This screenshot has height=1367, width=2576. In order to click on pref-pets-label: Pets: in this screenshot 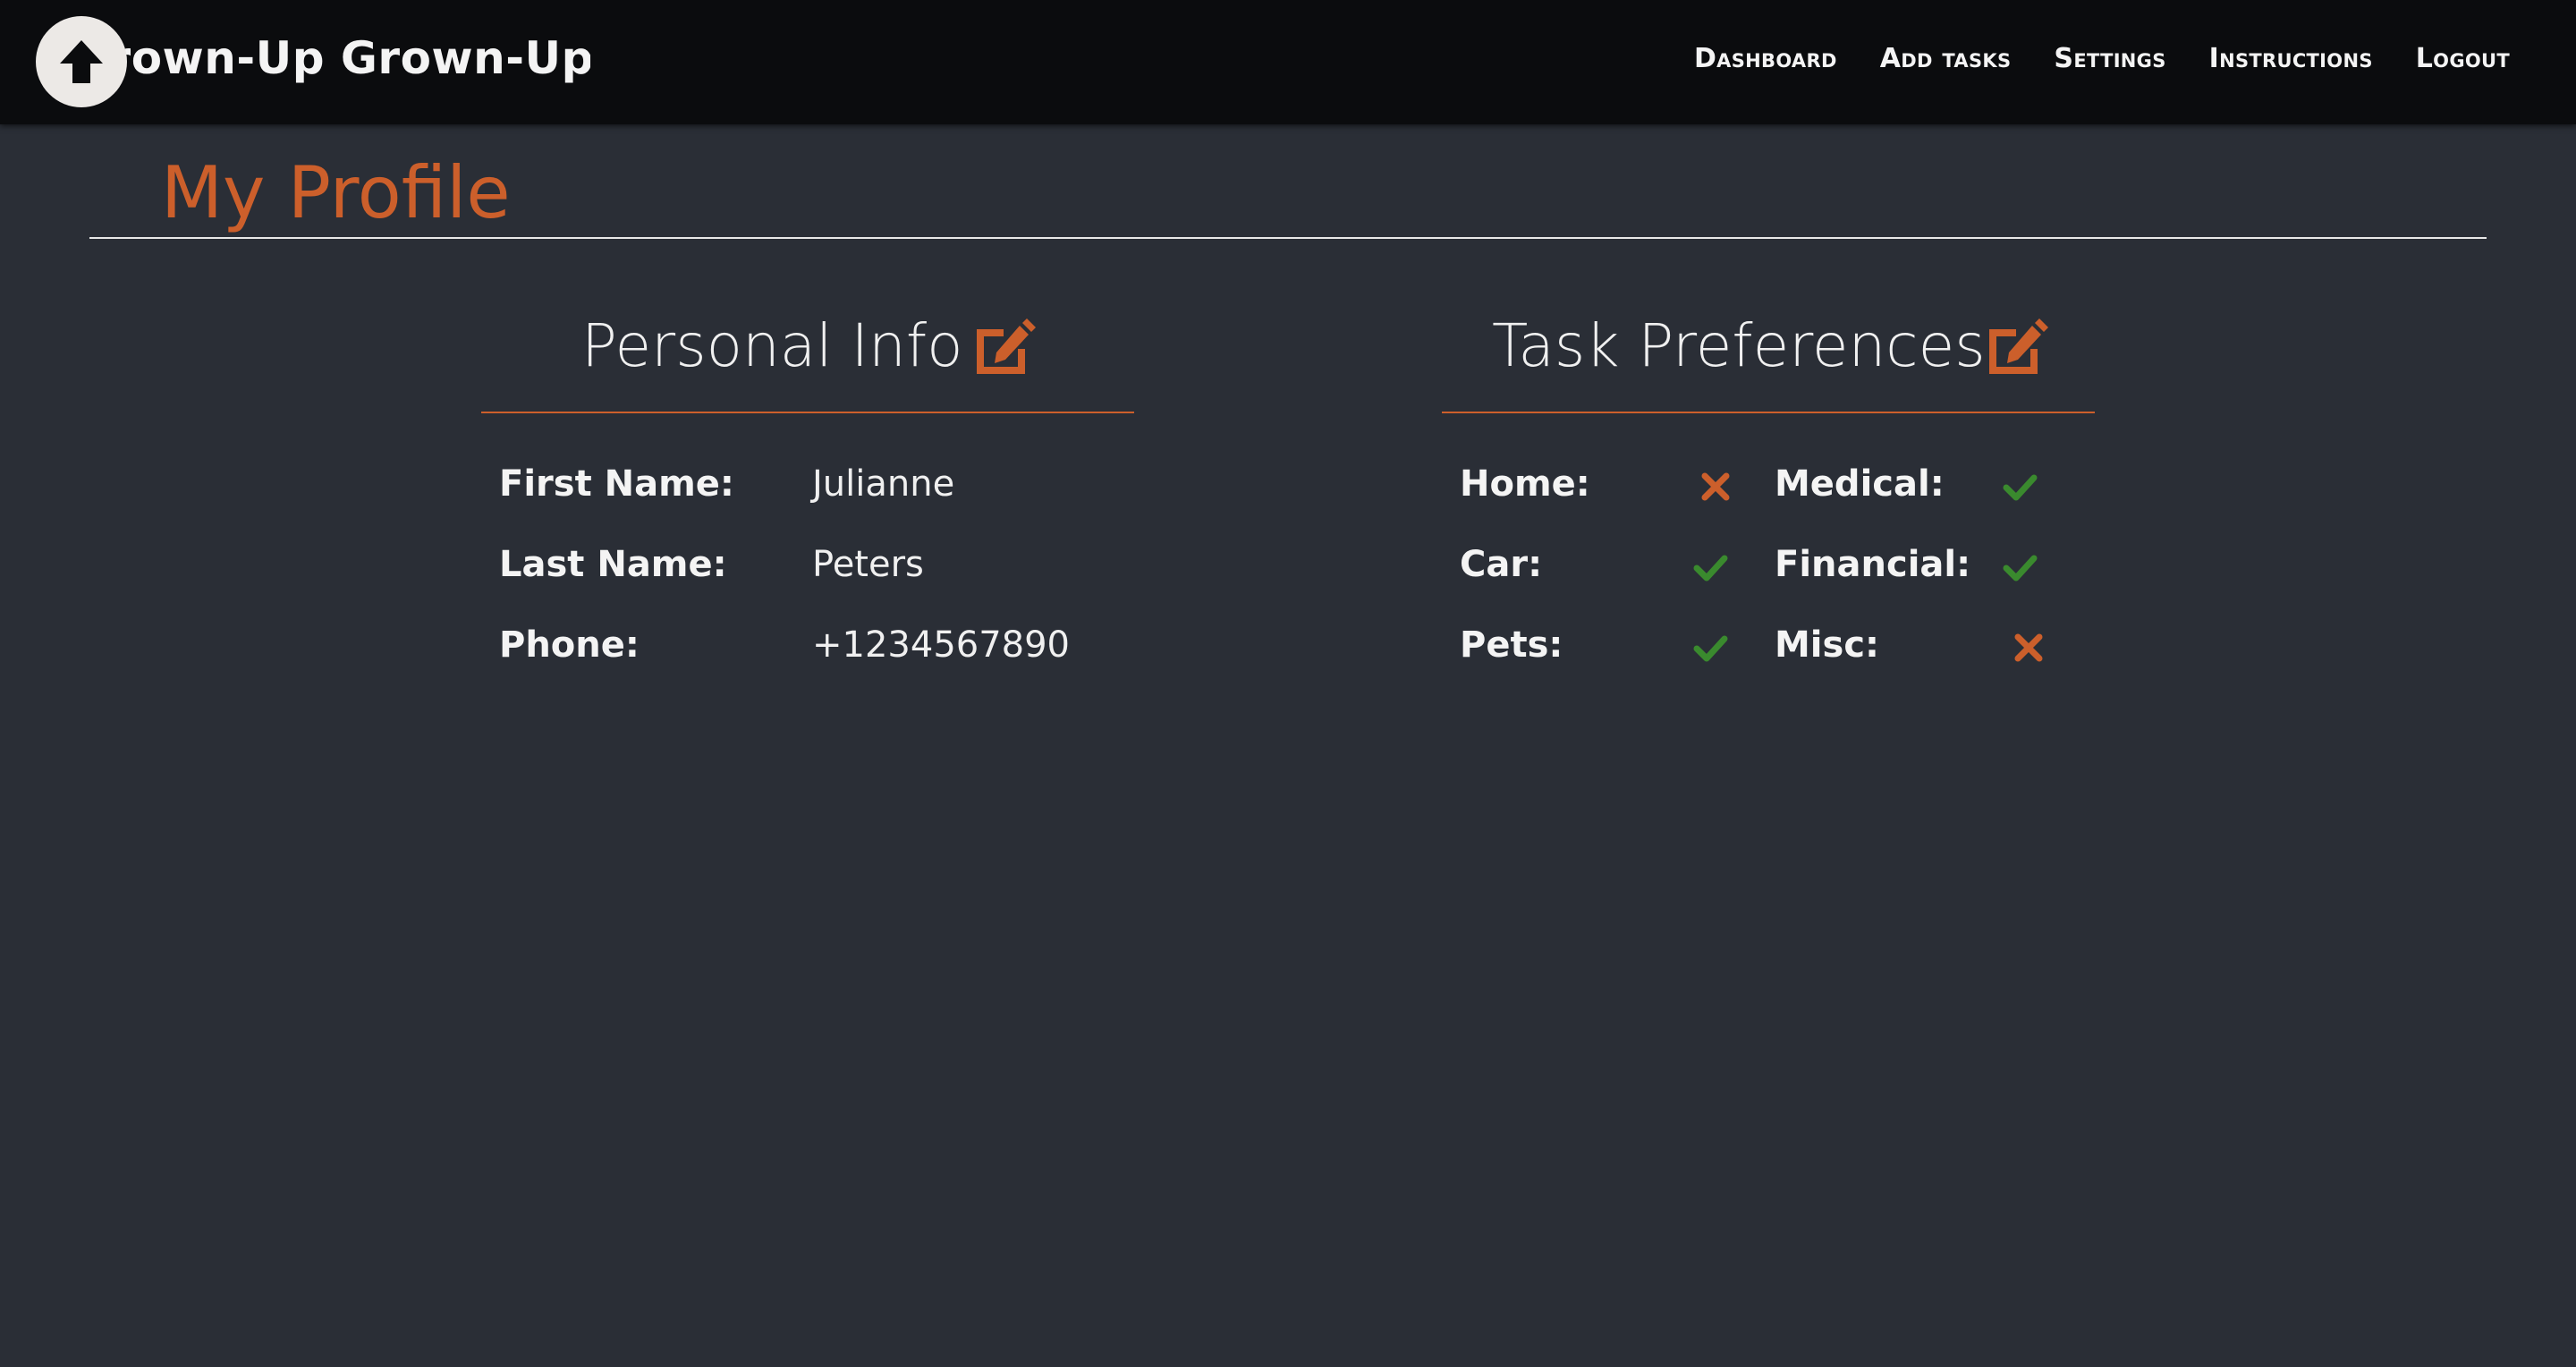, I will do `click(1511, 645)`.